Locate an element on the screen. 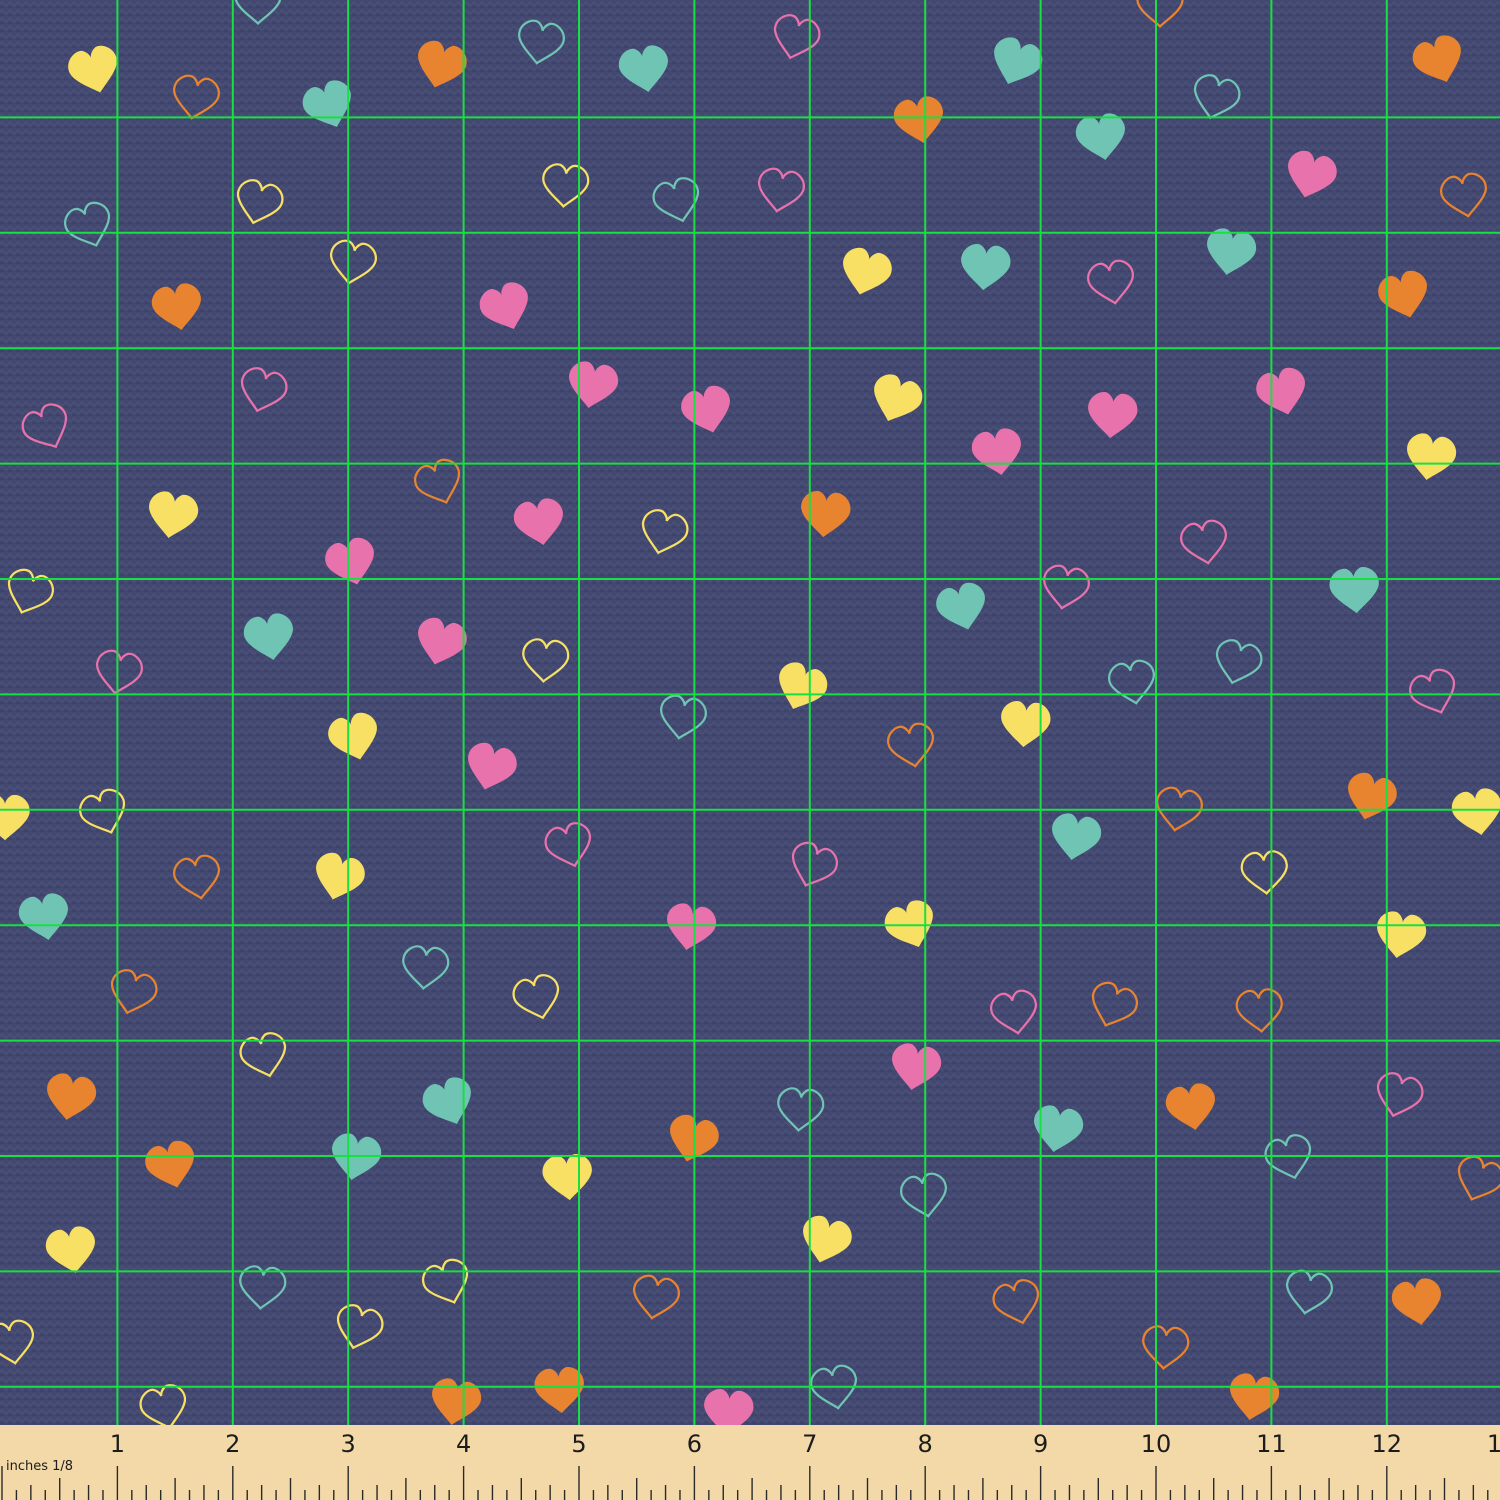  ruler-number: 2 is located at coordinates (232, 1444).